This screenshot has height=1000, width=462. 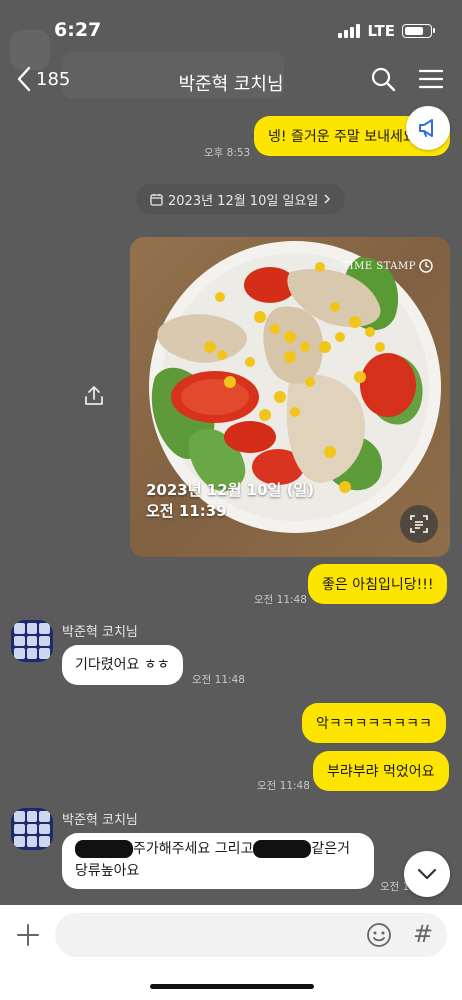 What do you see at coordinates (374, 723) in the screenshot?
I see `my-message-bubble: 악ㅋㅋㅋㅋㅋㅋㅋㅋ` at bounding box center [374, 723].